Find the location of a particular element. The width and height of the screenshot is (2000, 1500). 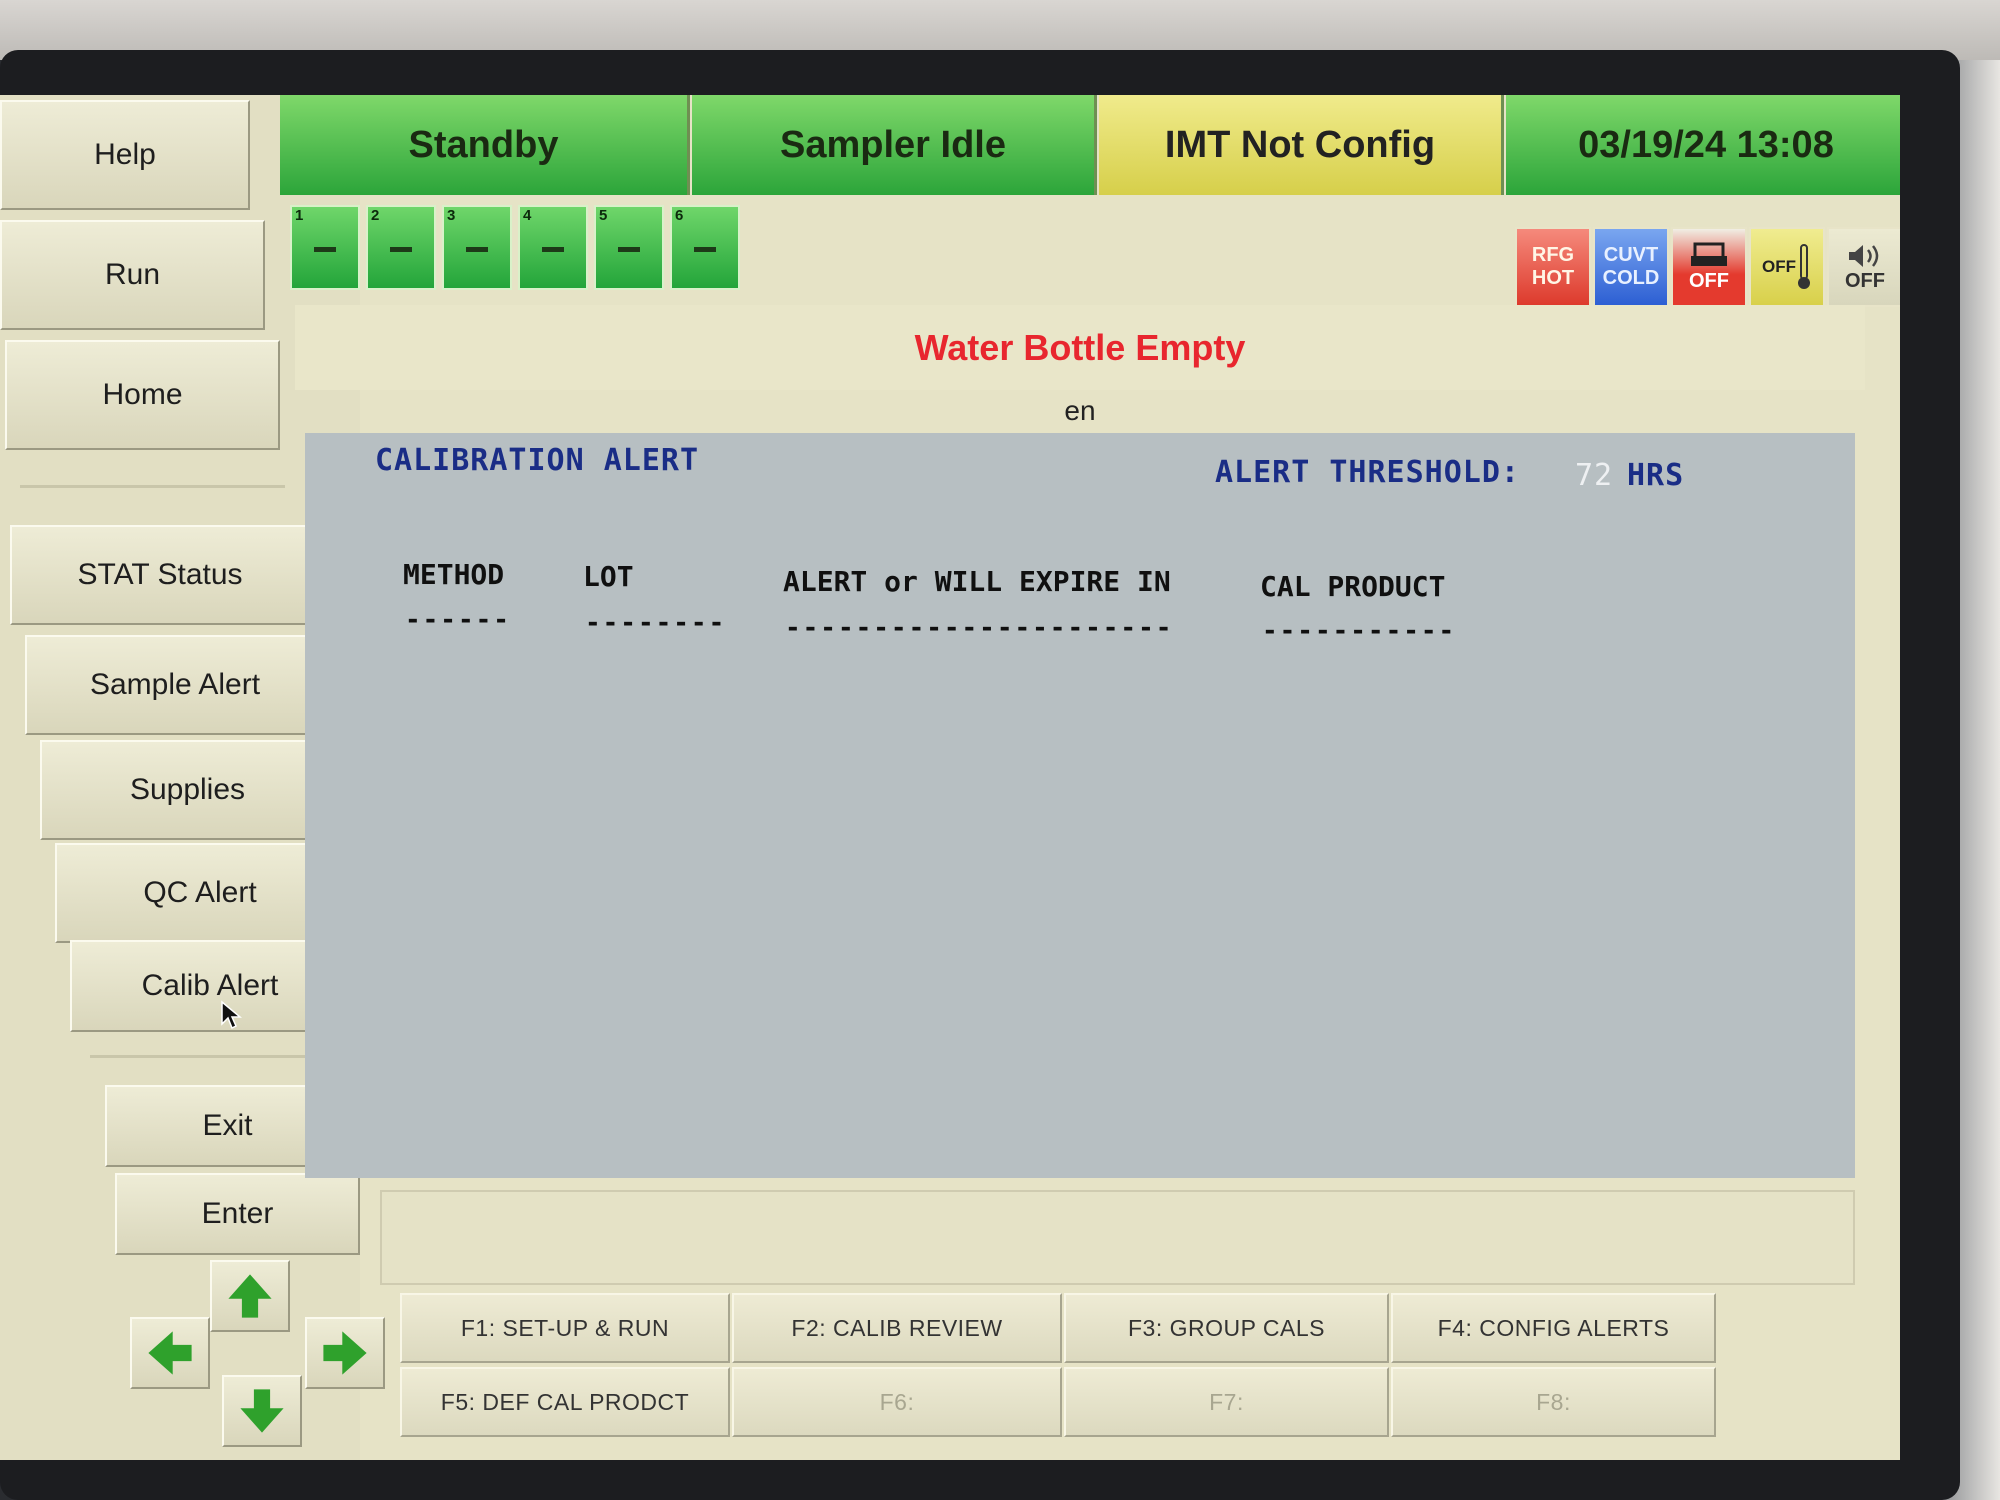

sampler-slot-5: 5 is located at coordinates (629, 247).